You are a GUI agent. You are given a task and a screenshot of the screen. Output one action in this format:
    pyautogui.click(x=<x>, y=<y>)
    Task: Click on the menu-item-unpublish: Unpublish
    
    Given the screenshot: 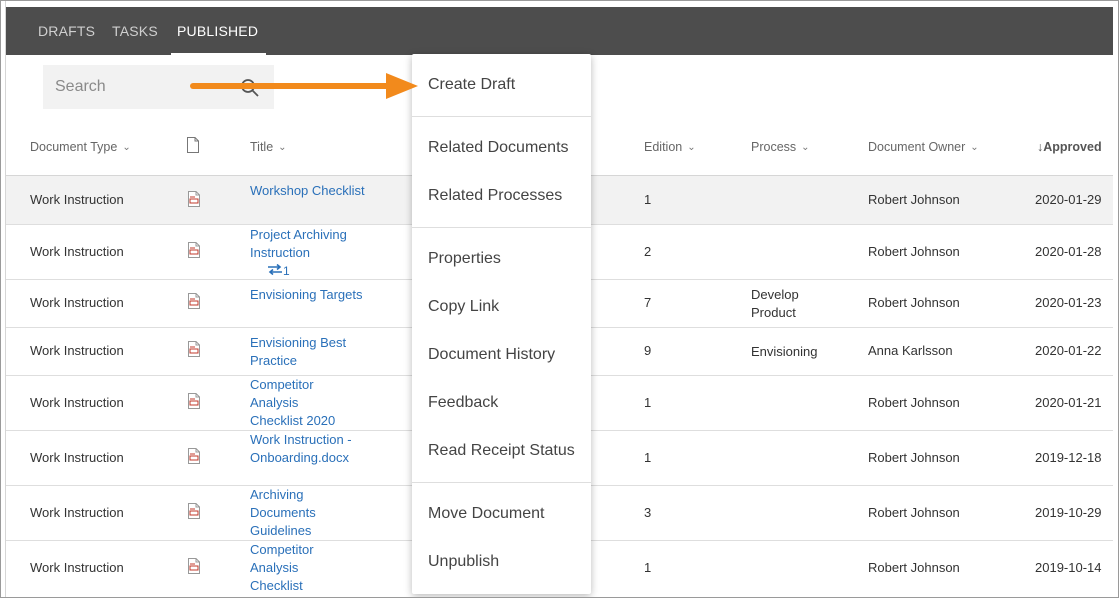 What is the action you would take?
    pyautogui.click(x=463, y=562)
    